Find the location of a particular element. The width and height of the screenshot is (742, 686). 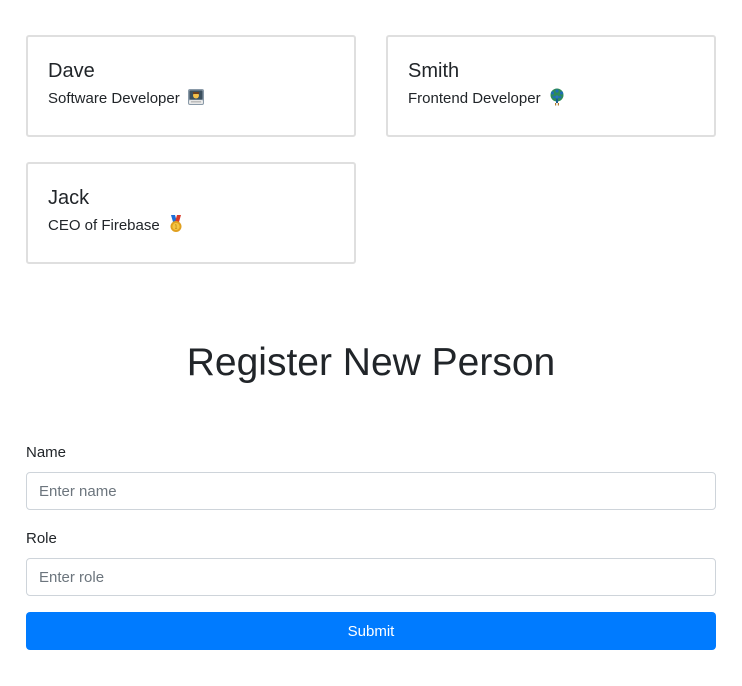

person-name: Smith is located at coordinates (434, 71).